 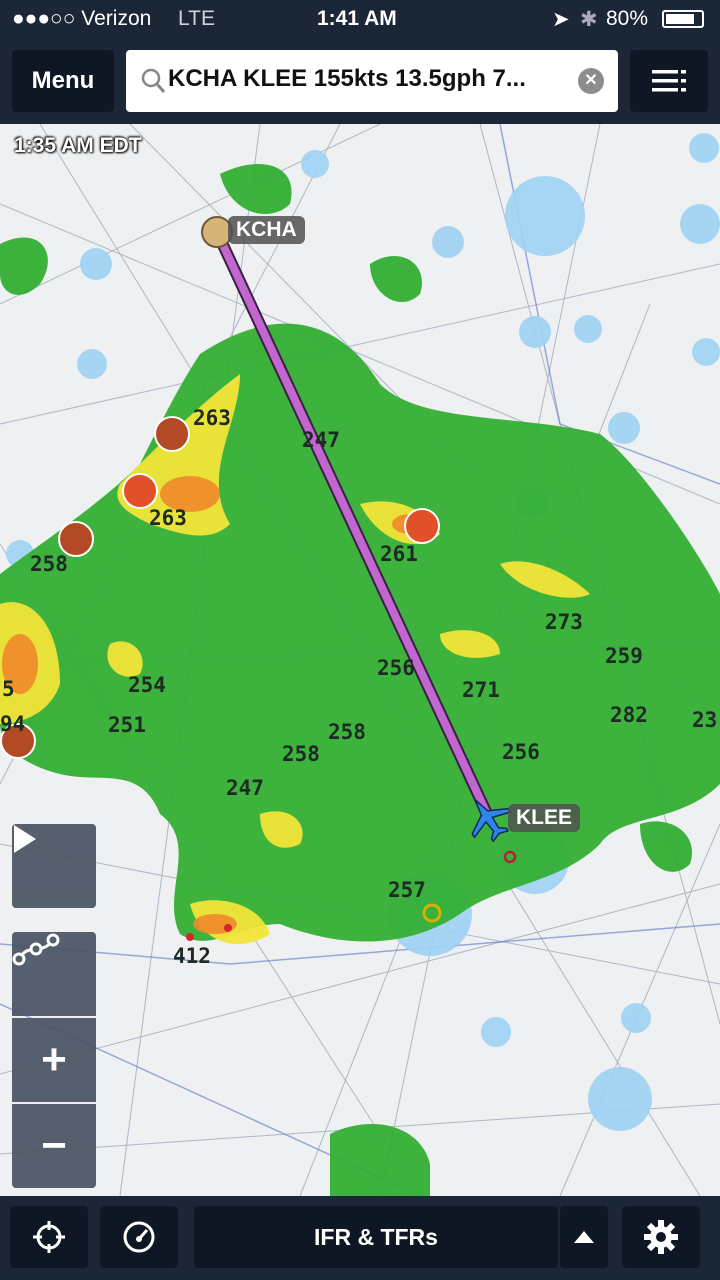 I want to click on bluetooth-icon: ✱, so click(x=589, y=19).